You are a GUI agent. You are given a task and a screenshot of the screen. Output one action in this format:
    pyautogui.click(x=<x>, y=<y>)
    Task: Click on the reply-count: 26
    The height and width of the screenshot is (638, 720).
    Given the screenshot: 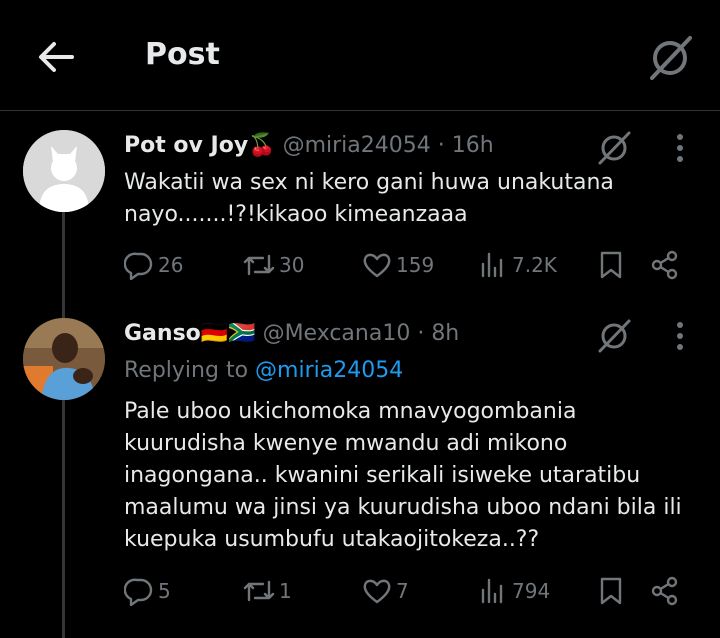 What is the action you would take?
    pyautogui.click(x=171, y=265)
    